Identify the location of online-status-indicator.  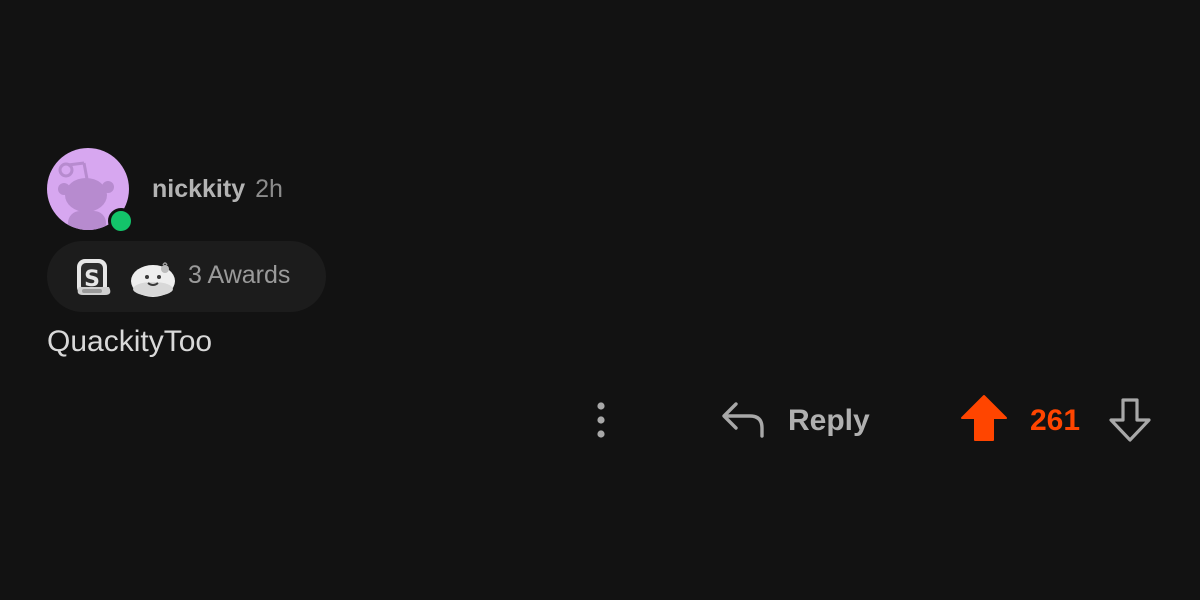
(121, 221).